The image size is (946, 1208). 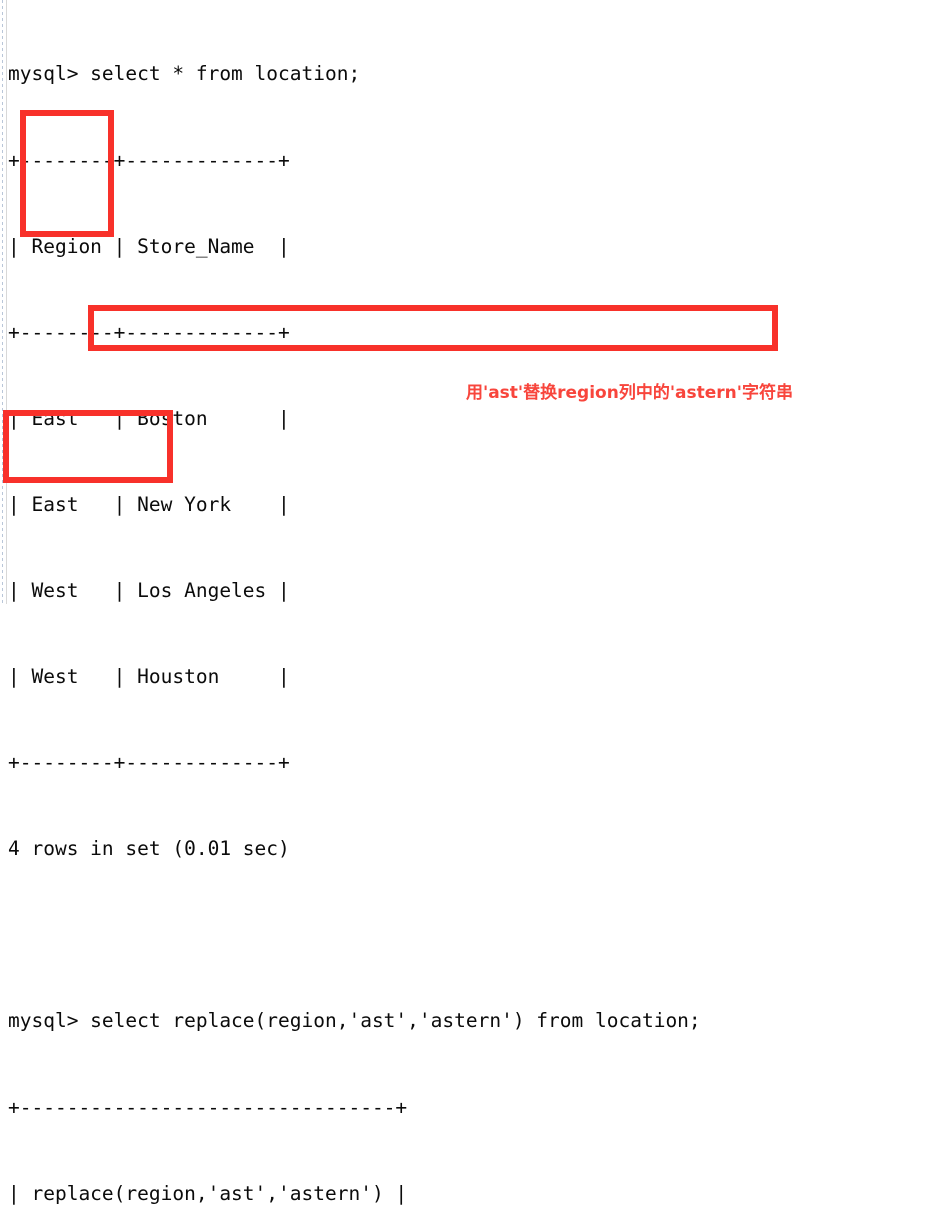 What do you see at coordinates (208, 1193) in the screenshot?
I see `console-line-header-2: | replace(region,'ast','astern') |` at bounding box center [208, 1193].